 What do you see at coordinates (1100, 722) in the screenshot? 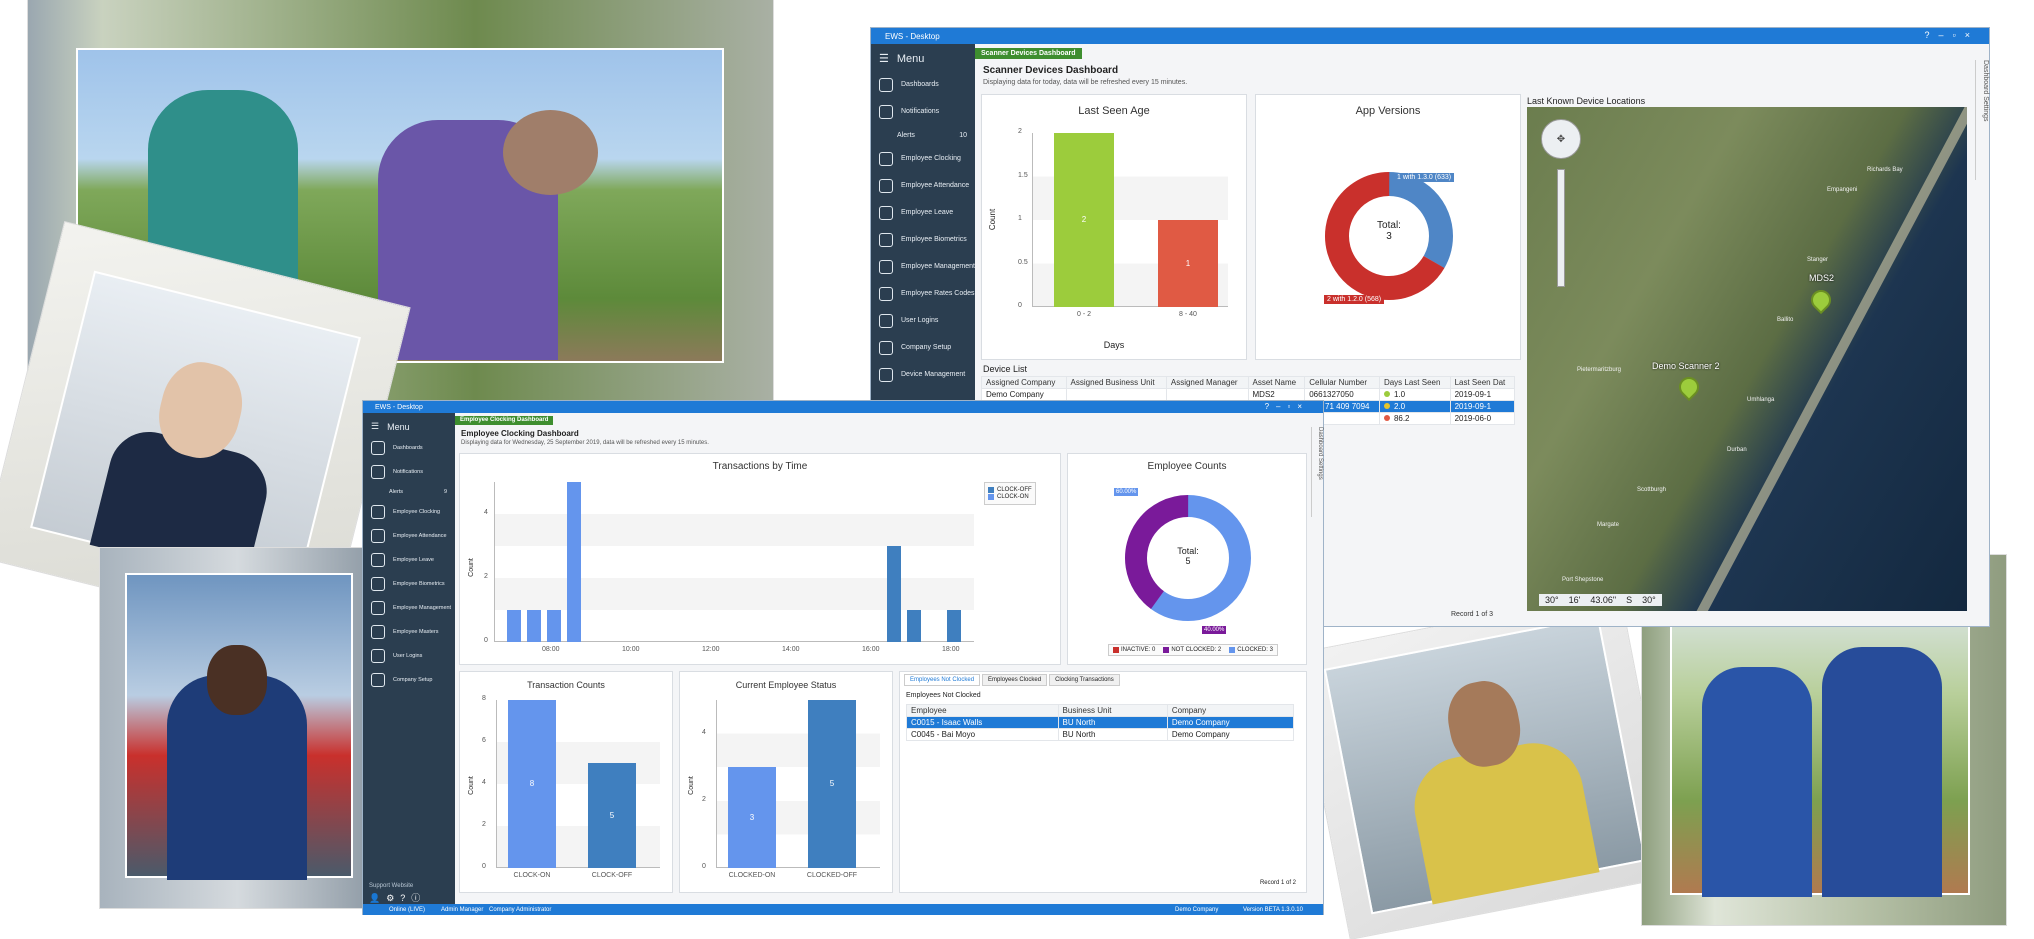
I see `table-row: C0015 - Isaac Walls BU North Demo Company` at bounding box center [1100, 722].